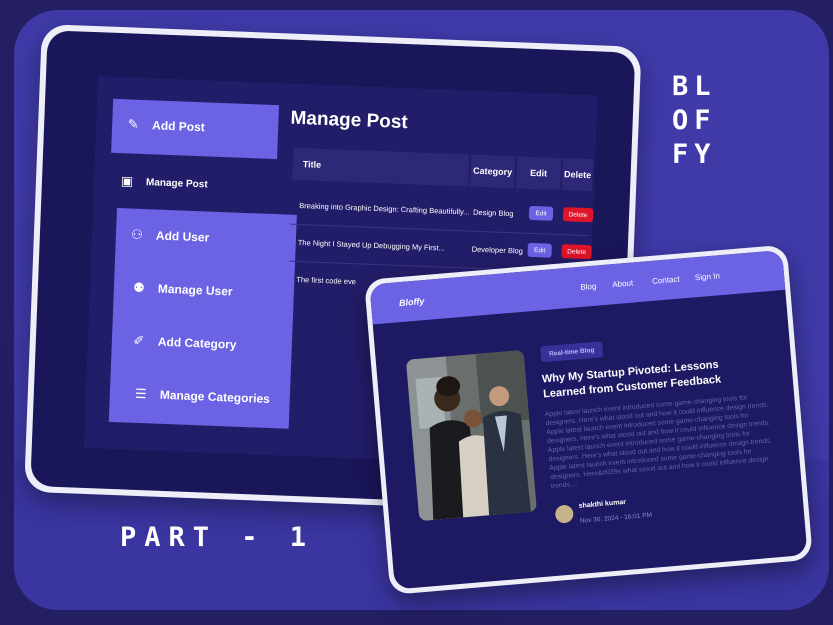 Image resolution: width=833 pixels, height=625 pixels. I want to click on people-illustration-icon, so click(471, 435).